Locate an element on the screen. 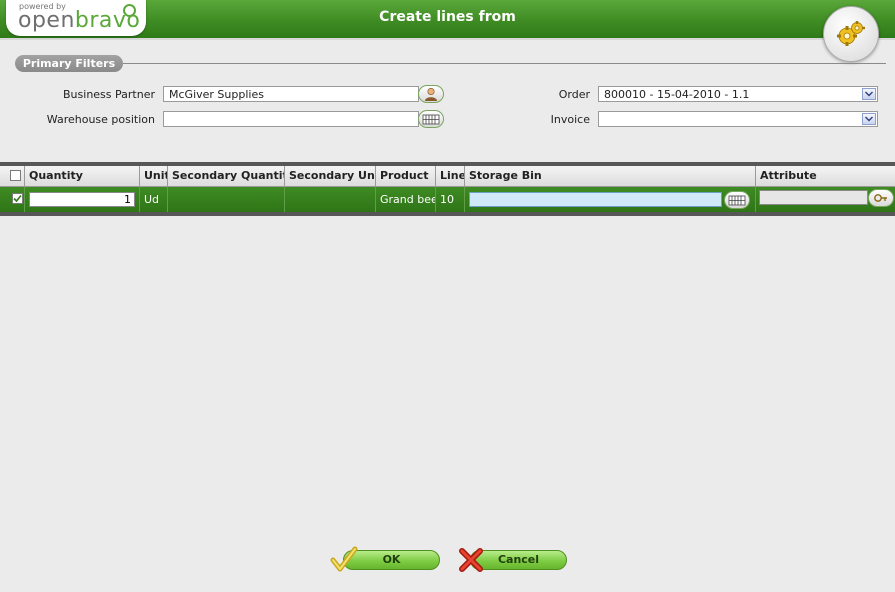 The height and width of the screenshot is (592, 895). storage-bin-cell is located at coordinates (610, 199).